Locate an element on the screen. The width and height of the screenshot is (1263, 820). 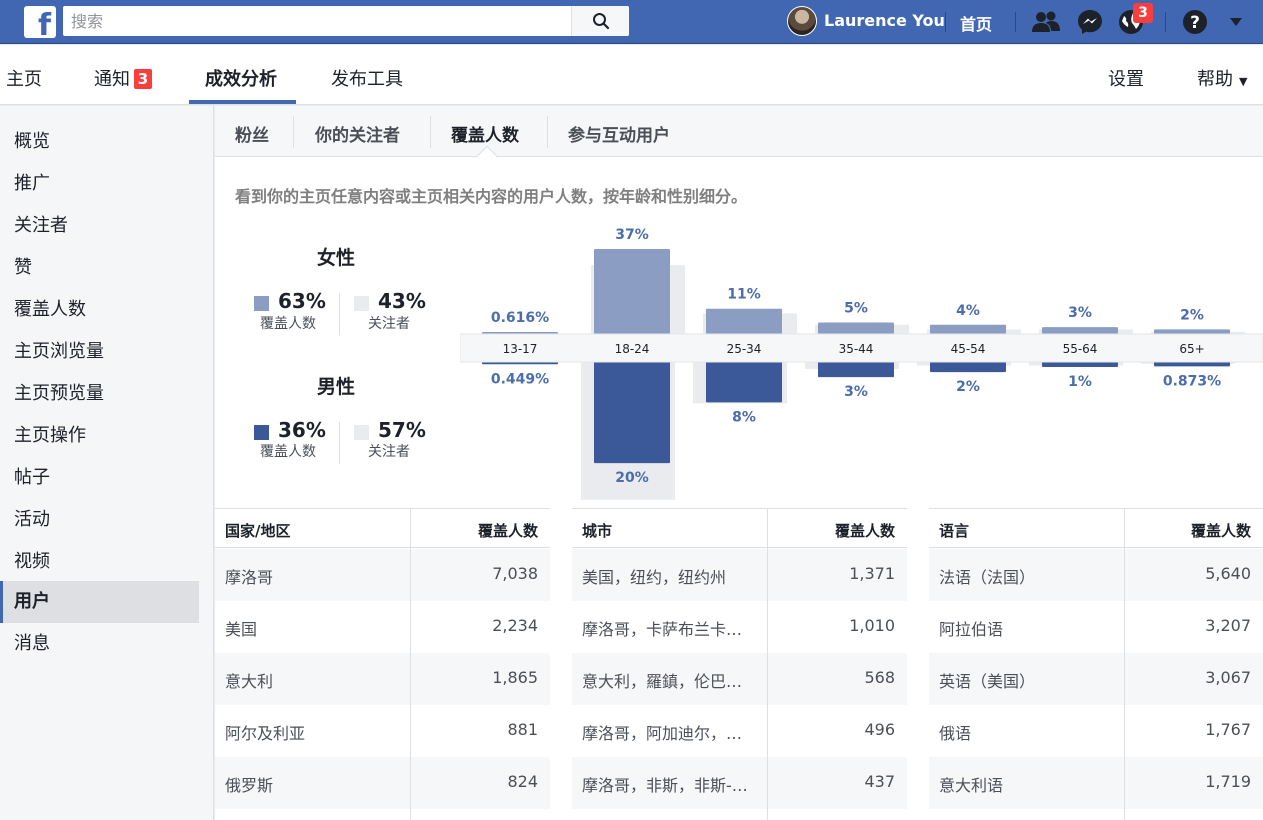
male-reach-label: 20% is located at coordinates (632, 478).